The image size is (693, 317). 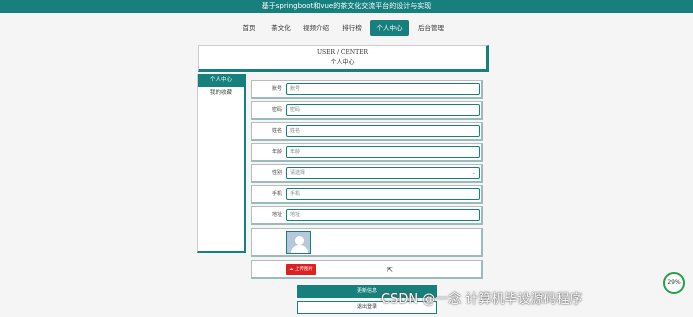 I want to click on form-row-gender: 性别 请选择 ⌄, so click(x=367, y=173).